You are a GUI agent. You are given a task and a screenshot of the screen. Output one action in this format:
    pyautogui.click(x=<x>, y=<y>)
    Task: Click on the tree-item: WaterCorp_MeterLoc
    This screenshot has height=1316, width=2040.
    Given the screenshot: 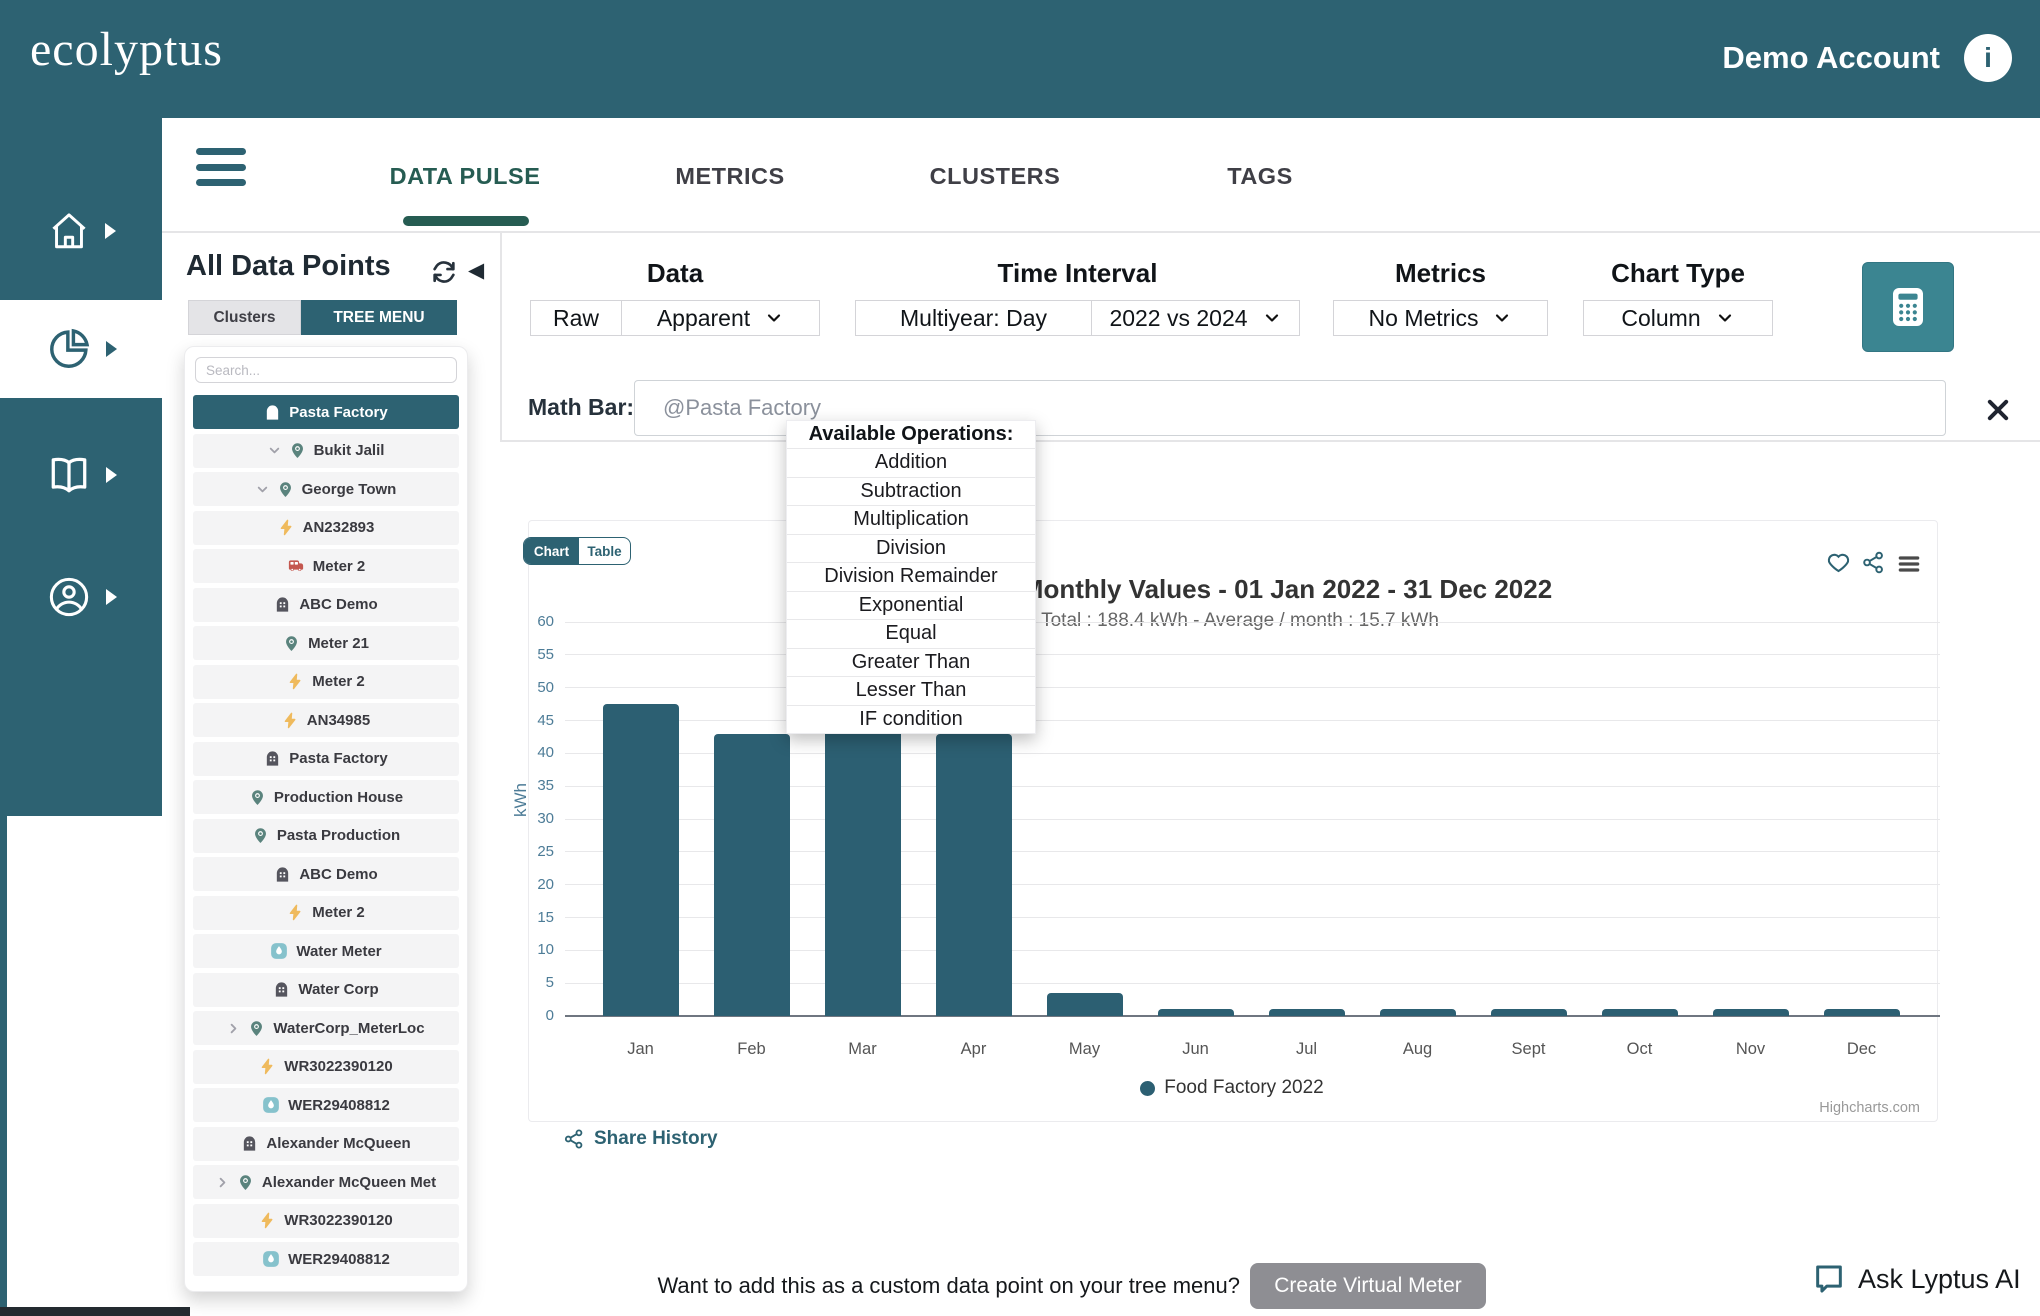 What is the action you would take?
    pyautogui.click(x=326, y=1028)
    